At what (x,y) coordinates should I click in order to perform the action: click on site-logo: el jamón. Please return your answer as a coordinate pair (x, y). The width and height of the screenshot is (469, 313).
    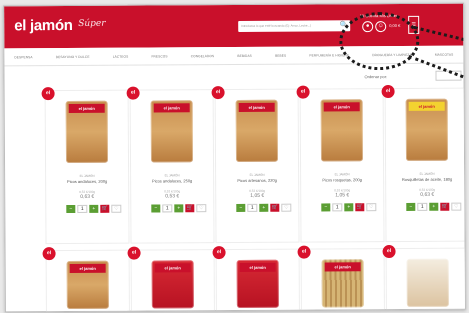
    Looking at the image, I should click on (43, 25).